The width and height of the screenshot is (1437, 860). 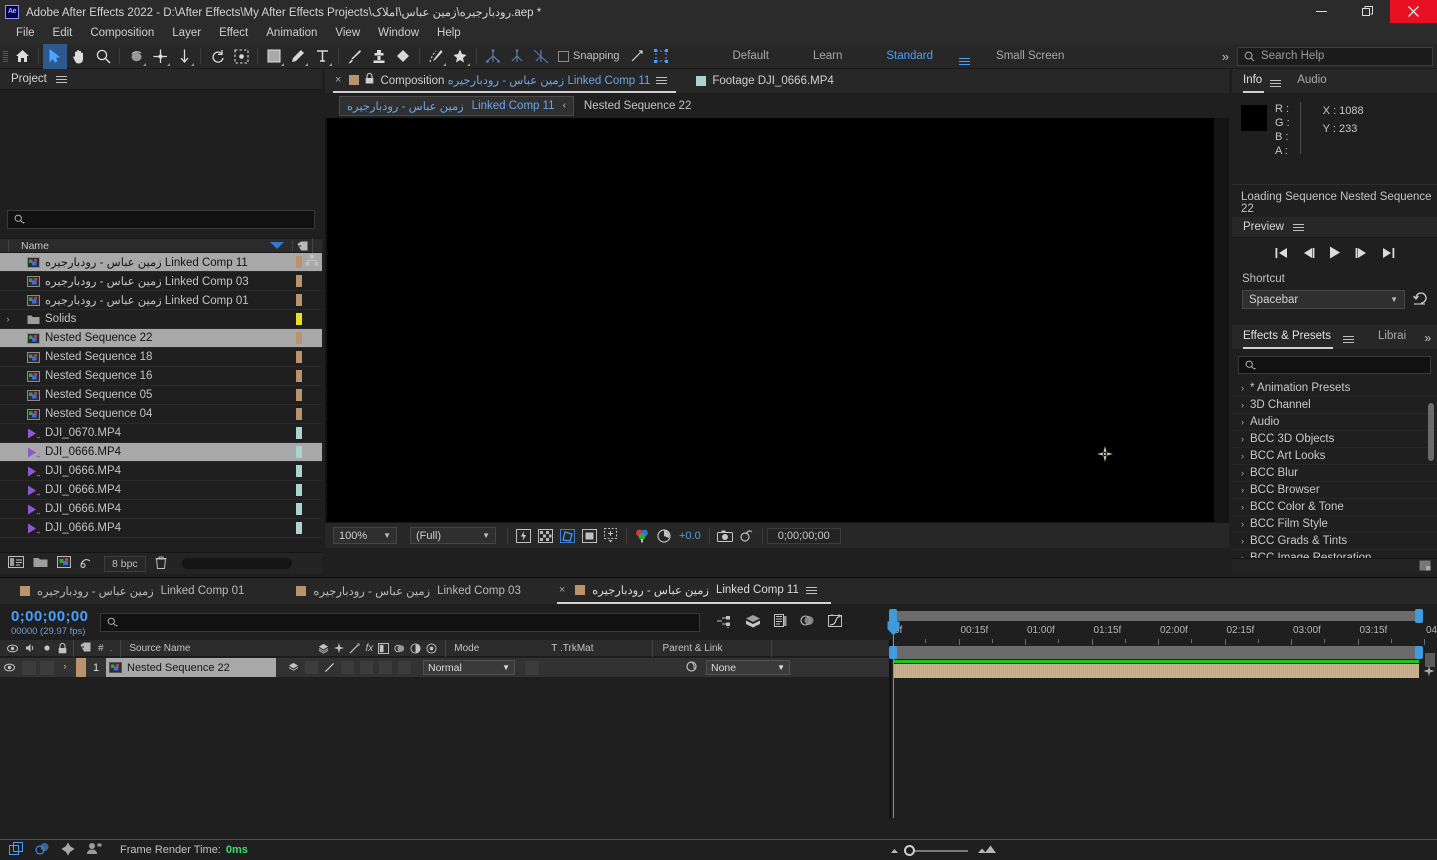 I want to click on project-item-row: Nested Sequence 18, so click(x=161, y=357).